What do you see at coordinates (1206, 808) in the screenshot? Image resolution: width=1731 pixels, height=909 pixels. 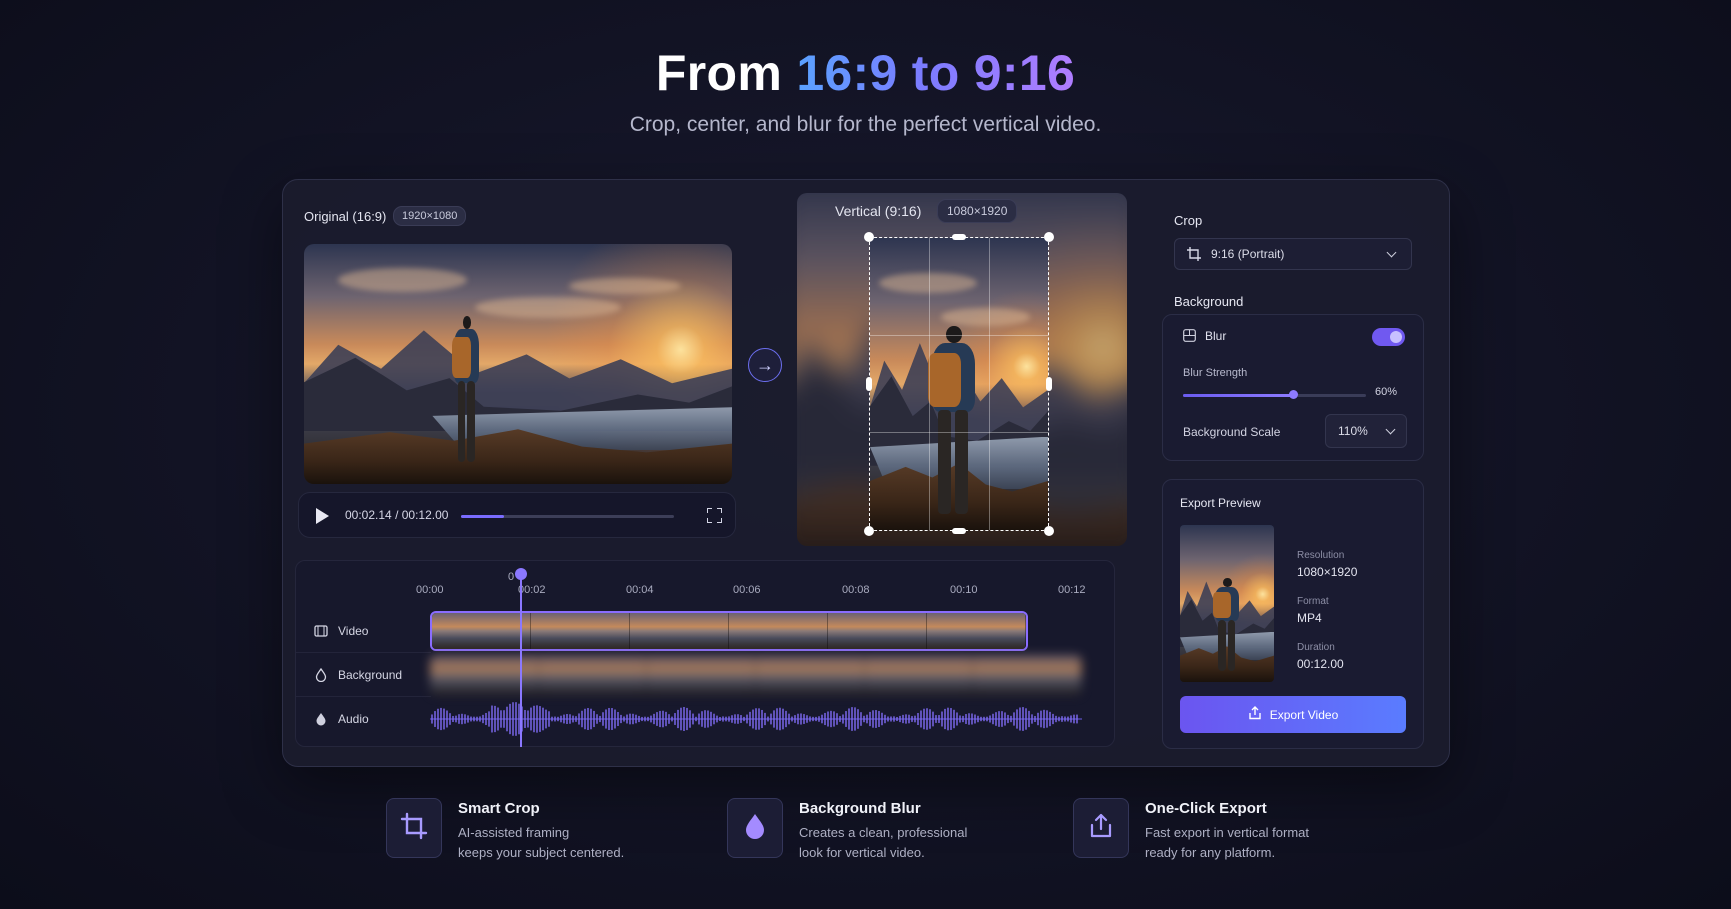 I see `feature-one-click-export-title: One-Click Export` at bounding box center [1206, 808].